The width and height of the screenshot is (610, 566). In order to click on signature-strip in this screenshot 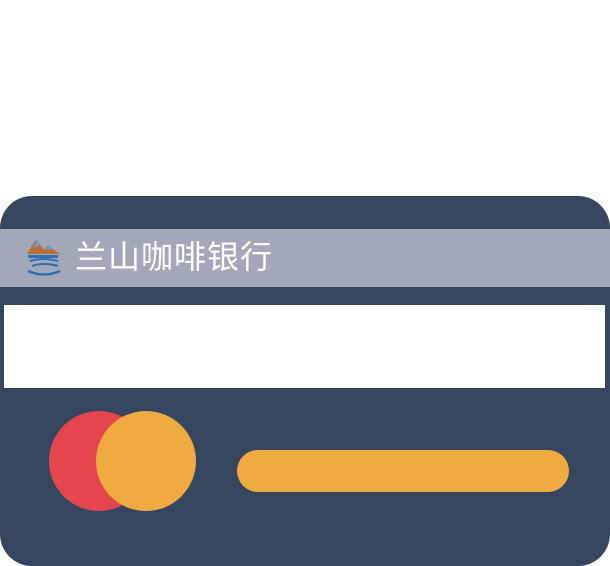, I will do `click(304, 346)`.